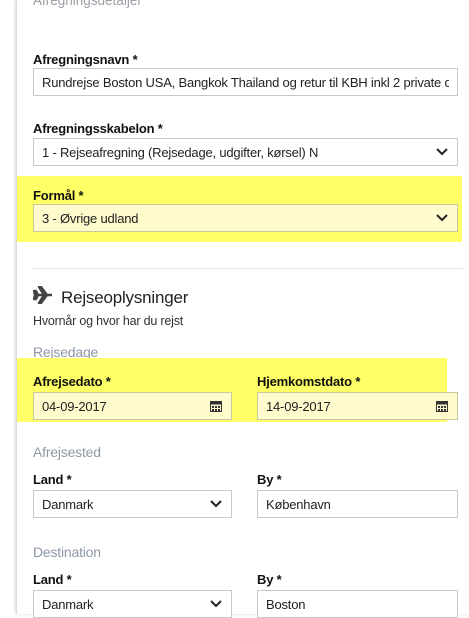 The width and height of the screenshot is (469, 618). What do you see at coordinates (248, 268) in the screenshot?
I see `section-divider` at bounding box center [248, 268].